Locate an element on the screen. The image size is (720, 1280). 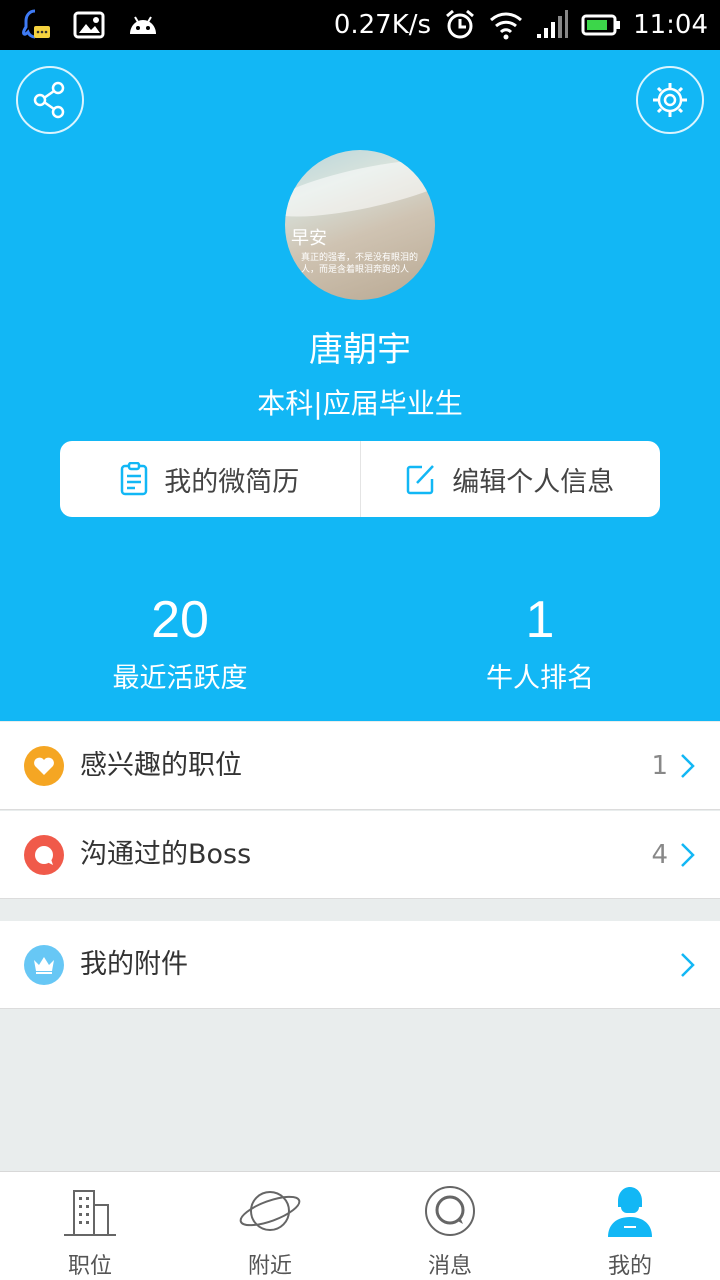
tab-messages-label: 消息 is located at coordinates (449, 1266).